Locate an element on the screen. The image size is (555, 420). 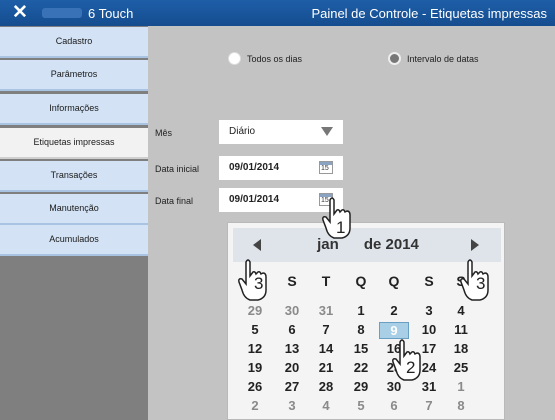
sidebar-item-label: Transações is located at coordinates (74, 175).